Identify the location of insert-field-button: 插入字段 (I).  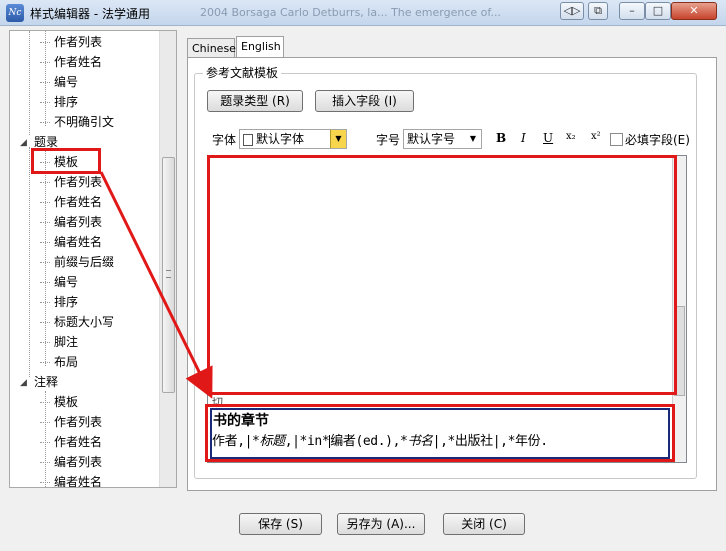
(364, 101).